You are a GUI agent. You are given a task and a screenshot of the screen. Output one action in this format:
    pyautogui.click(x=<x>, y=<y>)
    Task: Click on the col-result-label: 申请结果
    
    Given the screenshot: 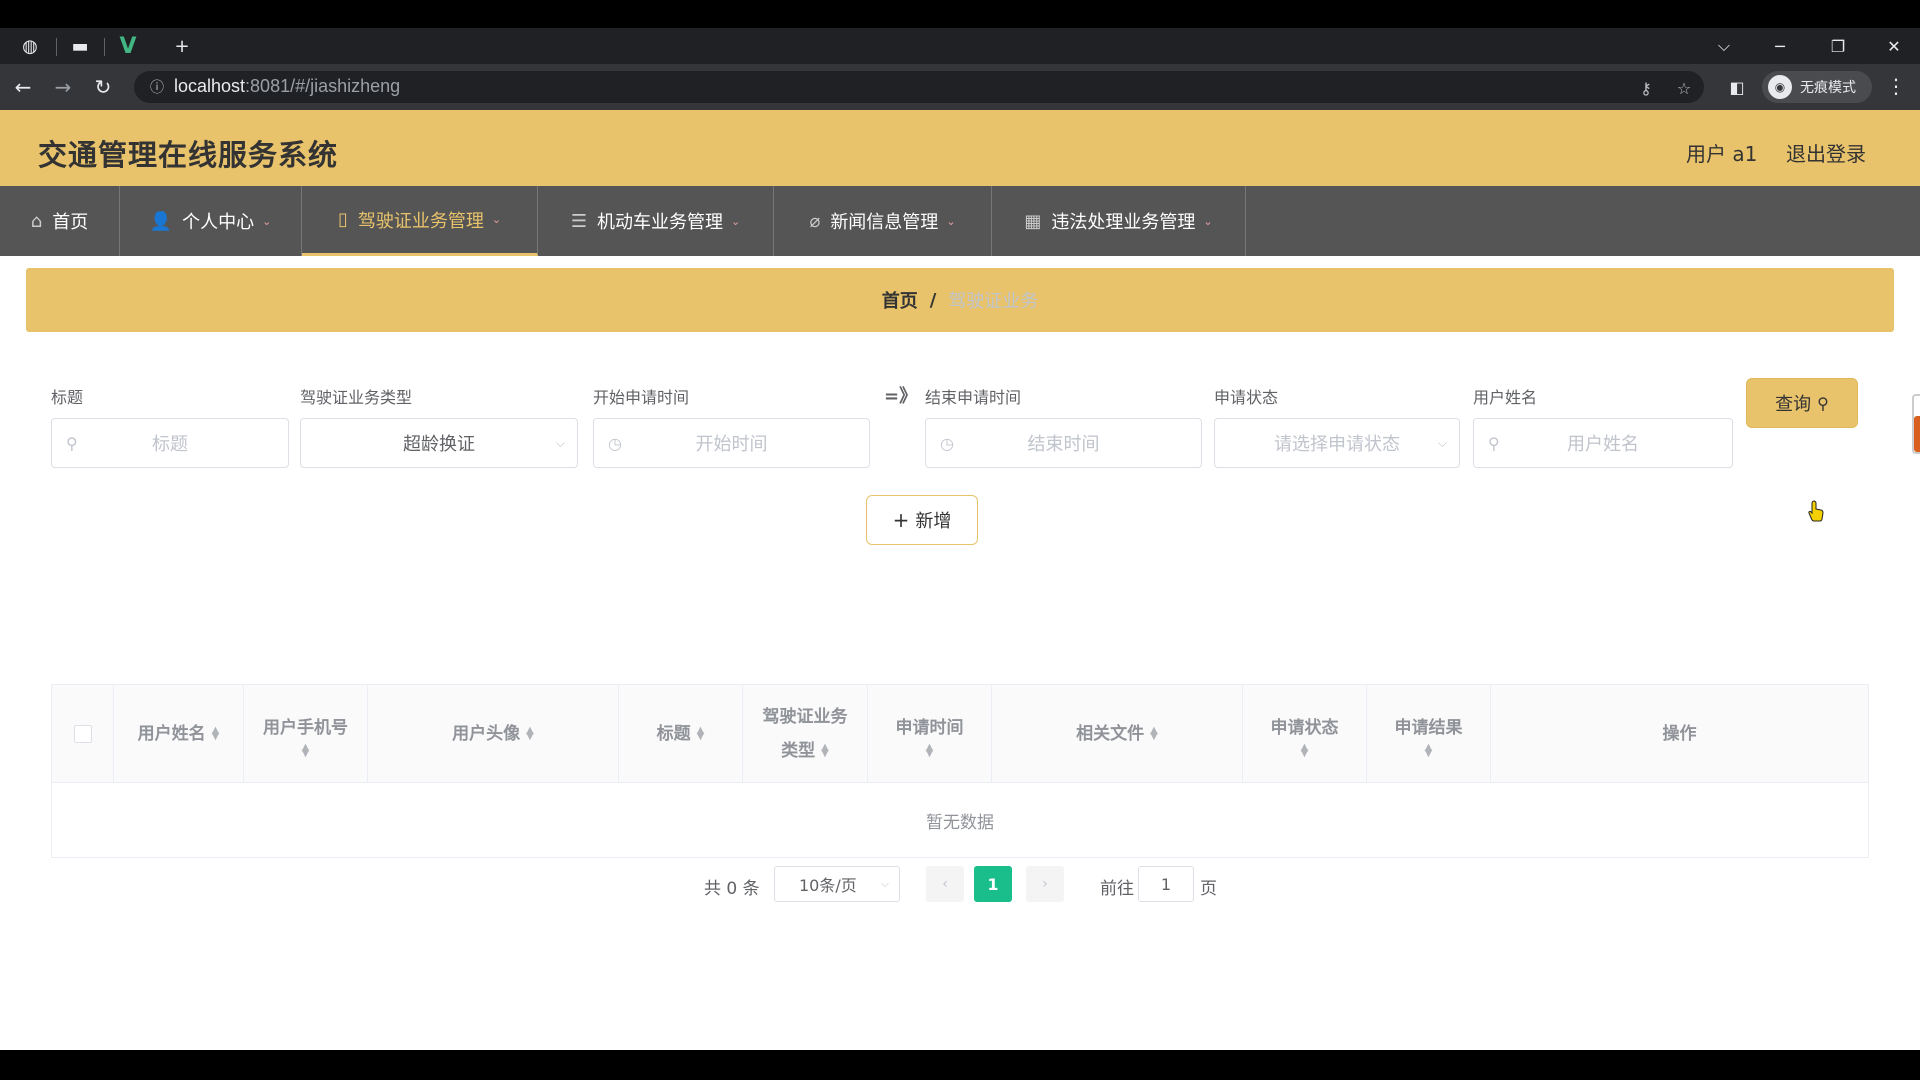 What is the action you would take?
    pyautogui.click(x=1428, y=727)
    